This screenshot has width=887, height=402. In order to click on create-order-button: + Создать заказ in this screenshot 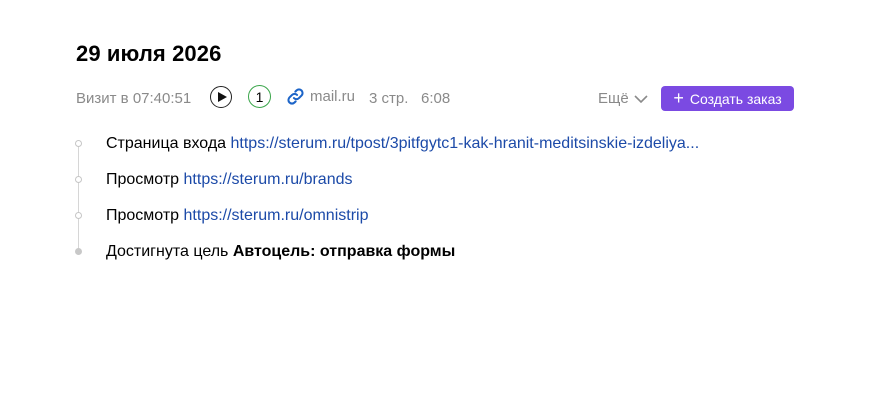, I will do `click(727, 98)`.